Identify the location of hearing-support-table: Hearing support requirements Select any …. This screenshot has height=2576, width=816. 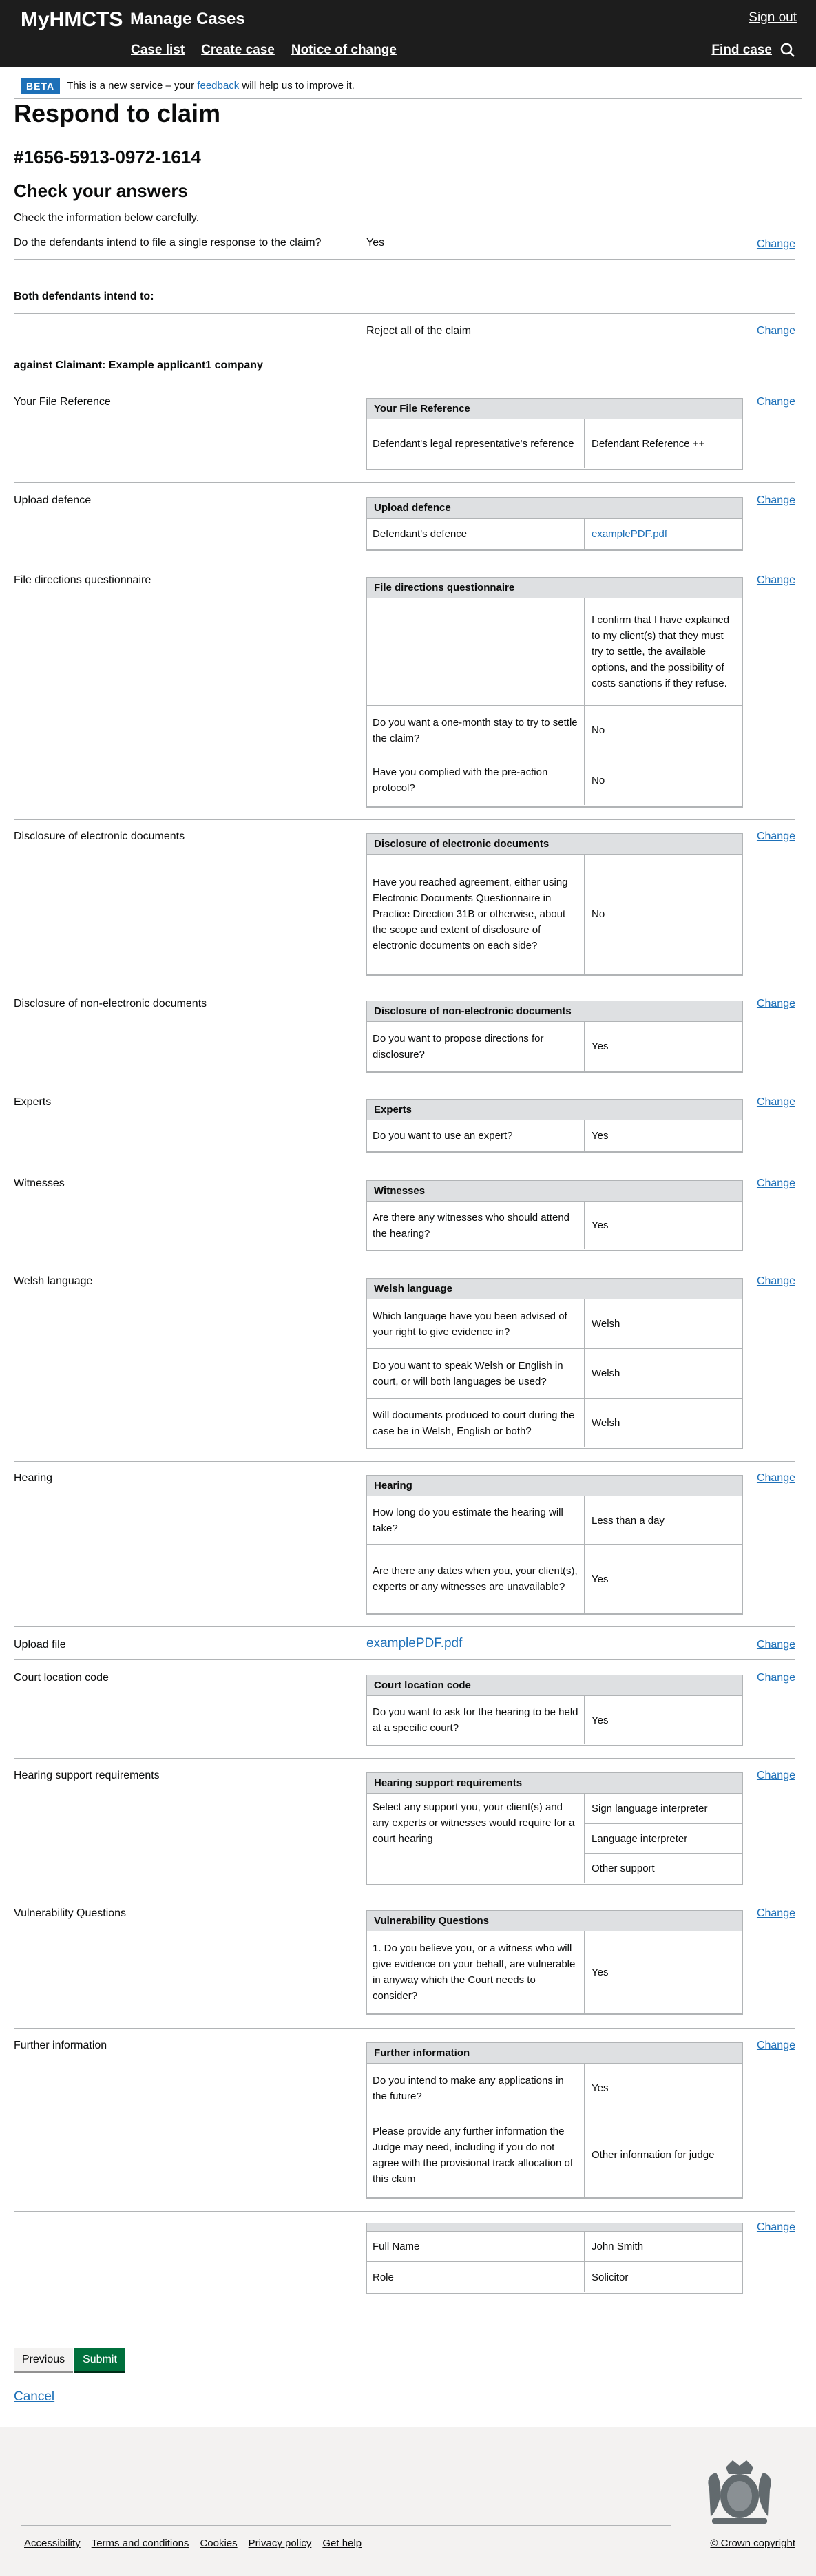
(554, 1828).